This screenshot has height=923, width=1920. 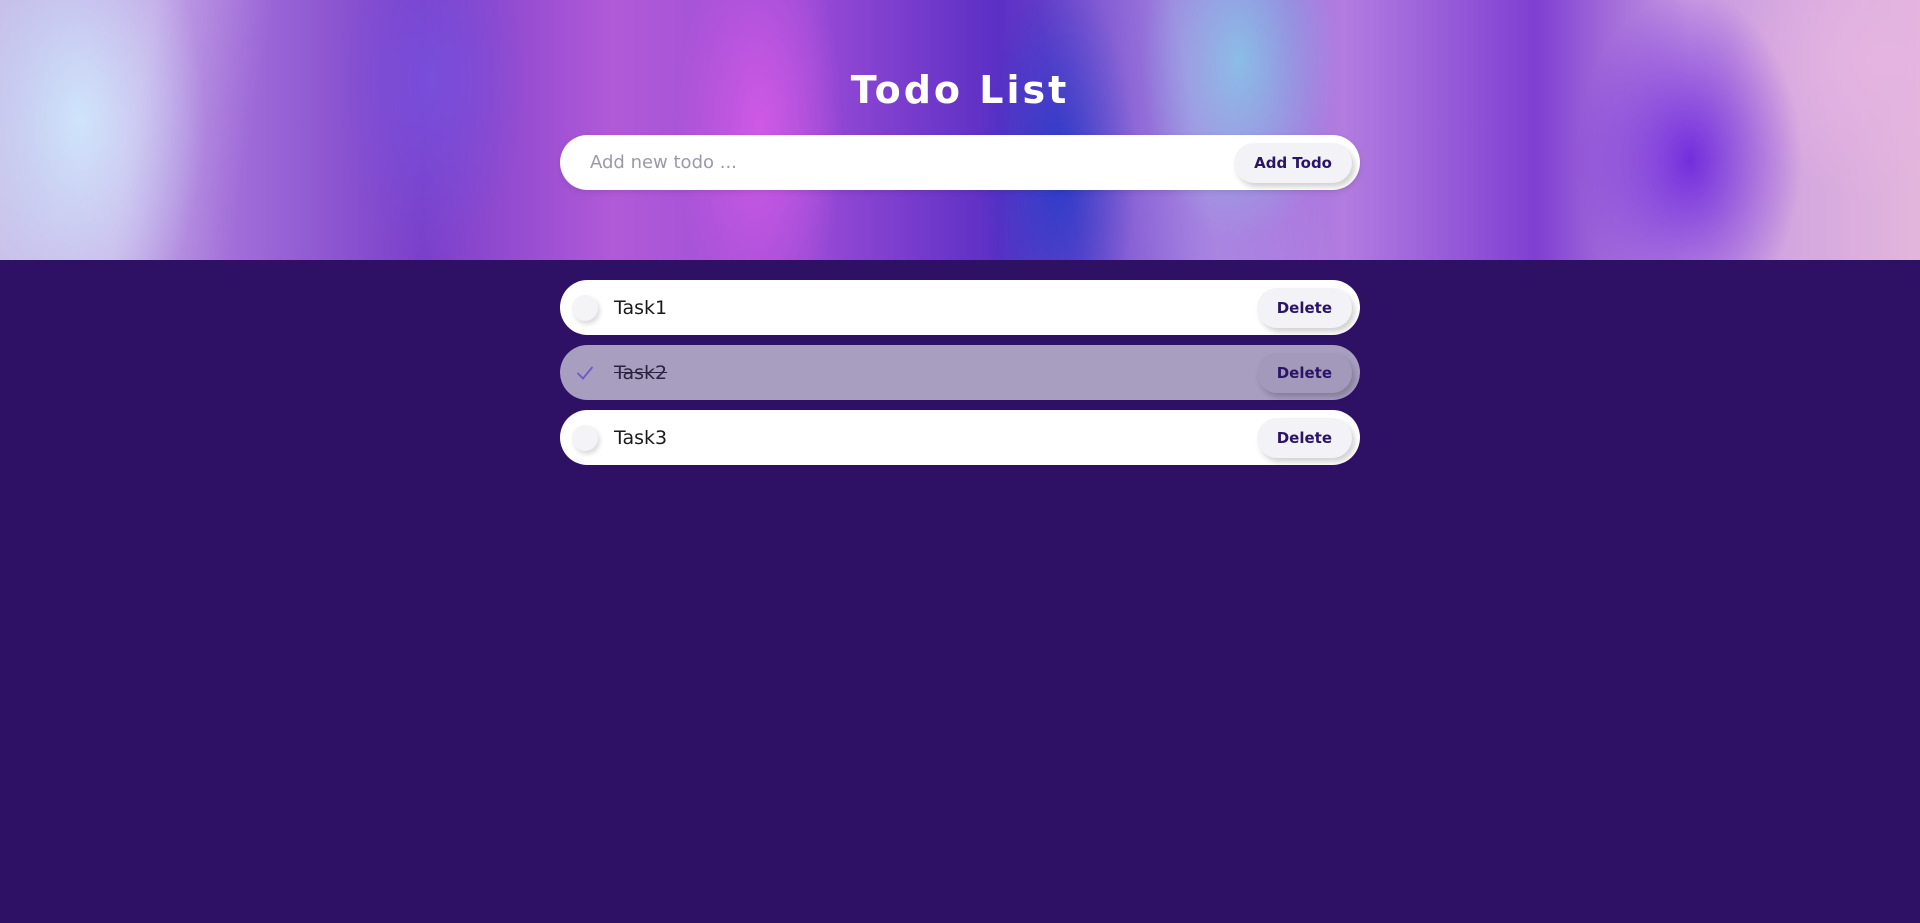 I want to click on todo-text: Task2, so click(x=641, y=372).